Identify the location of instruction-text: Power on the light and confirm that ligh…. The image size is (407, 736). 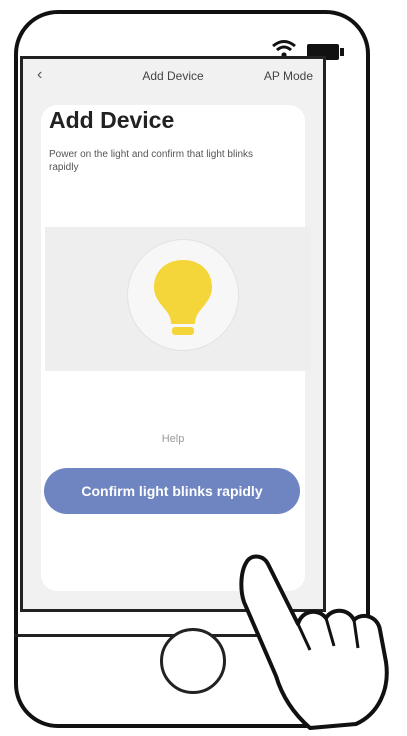
(151, 161).